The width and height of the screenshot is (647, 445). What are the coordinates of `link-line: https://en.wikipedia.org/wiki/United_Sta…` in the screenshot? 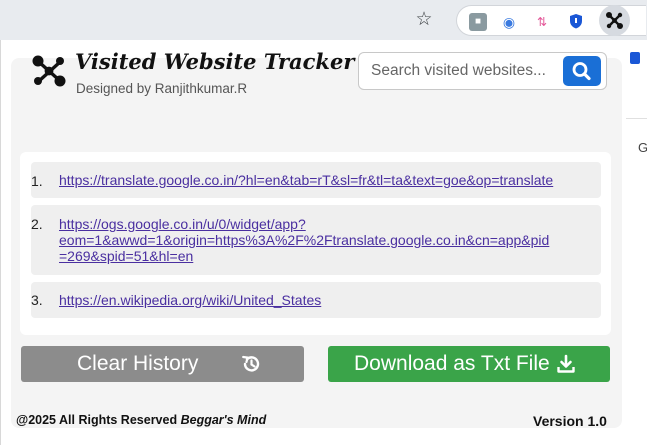 It's located at (190, 300).